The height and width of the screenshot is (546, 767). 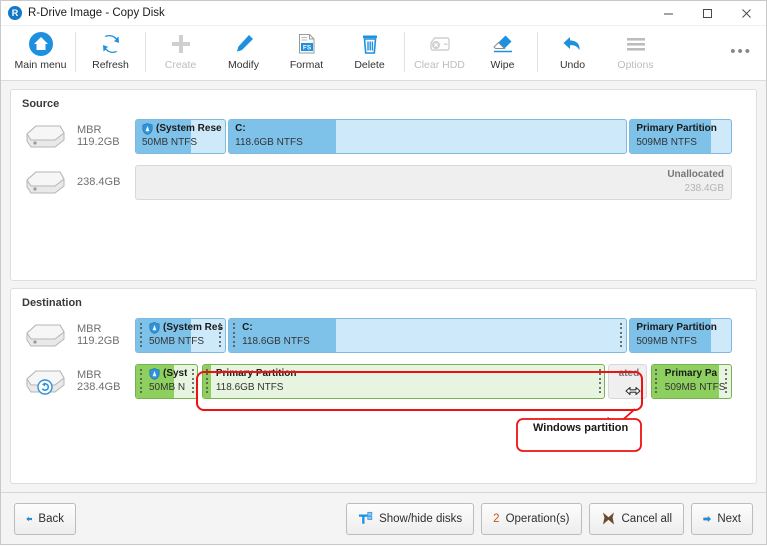 What do you see at coordinates (244, 43) in the screenshot?
I see `pencil-icon` at bounding box center [244, 43].